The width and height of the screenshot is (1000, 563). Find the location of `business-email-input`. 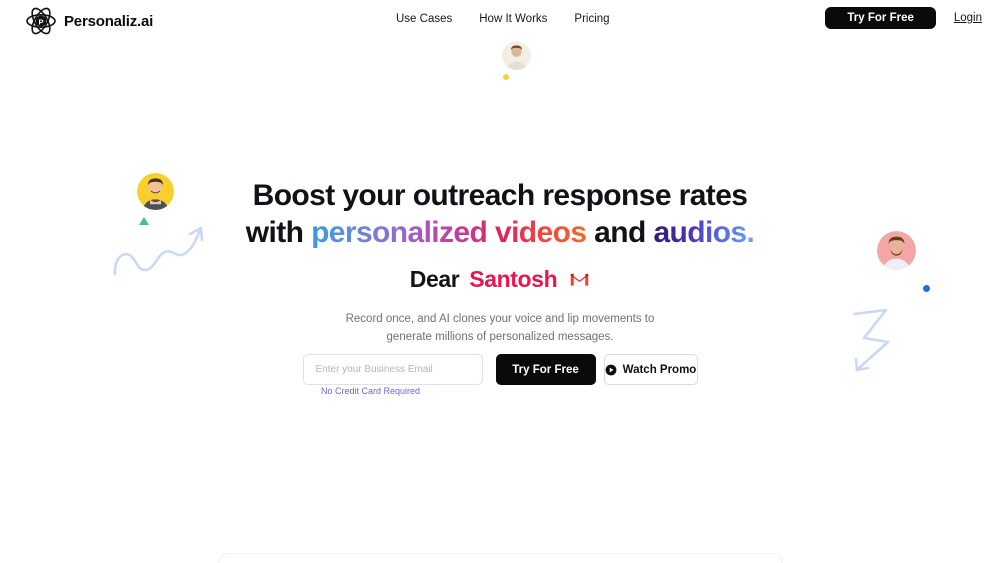

business-email-input is located at coordinates (392, 369).